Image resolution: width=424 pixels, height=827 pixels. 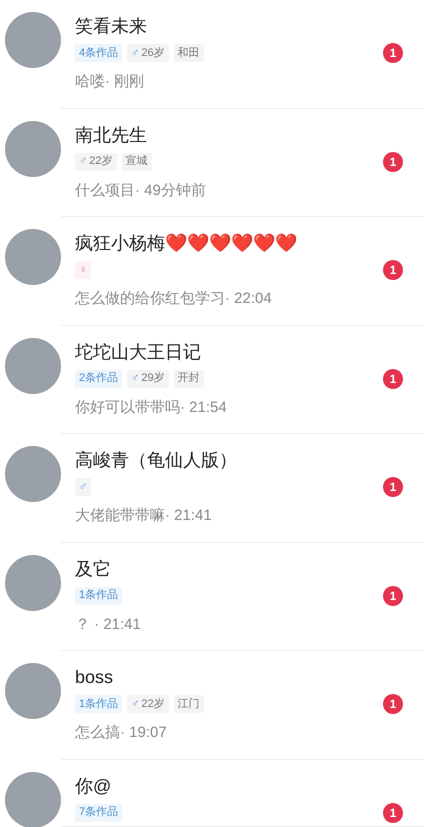 What do you see at coordinates (98, 379) in the screenshot?
I see `works-count-tag: 2条作品` at bounding box center [98, 379].